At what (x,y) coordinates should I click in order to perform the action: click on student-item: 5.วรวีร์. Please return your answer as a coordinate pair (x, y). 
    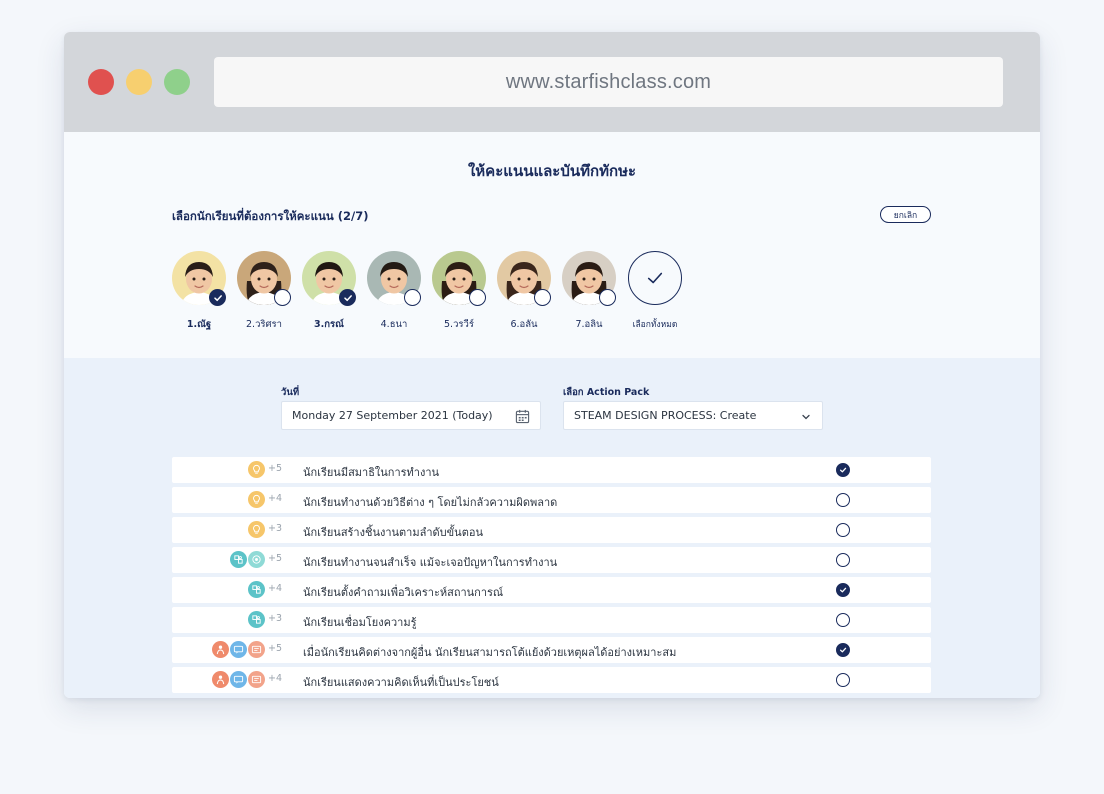
    Looking at the image, I should click on (459, 296).